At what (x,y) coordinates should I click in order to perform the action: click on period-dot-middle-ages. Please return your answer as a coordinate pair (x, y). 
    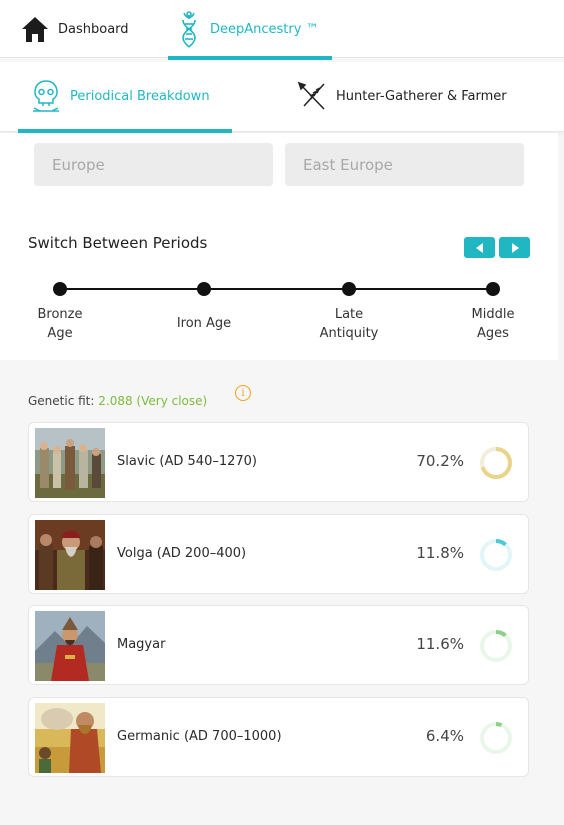
    Looking at the image, I should click on (493, 289).